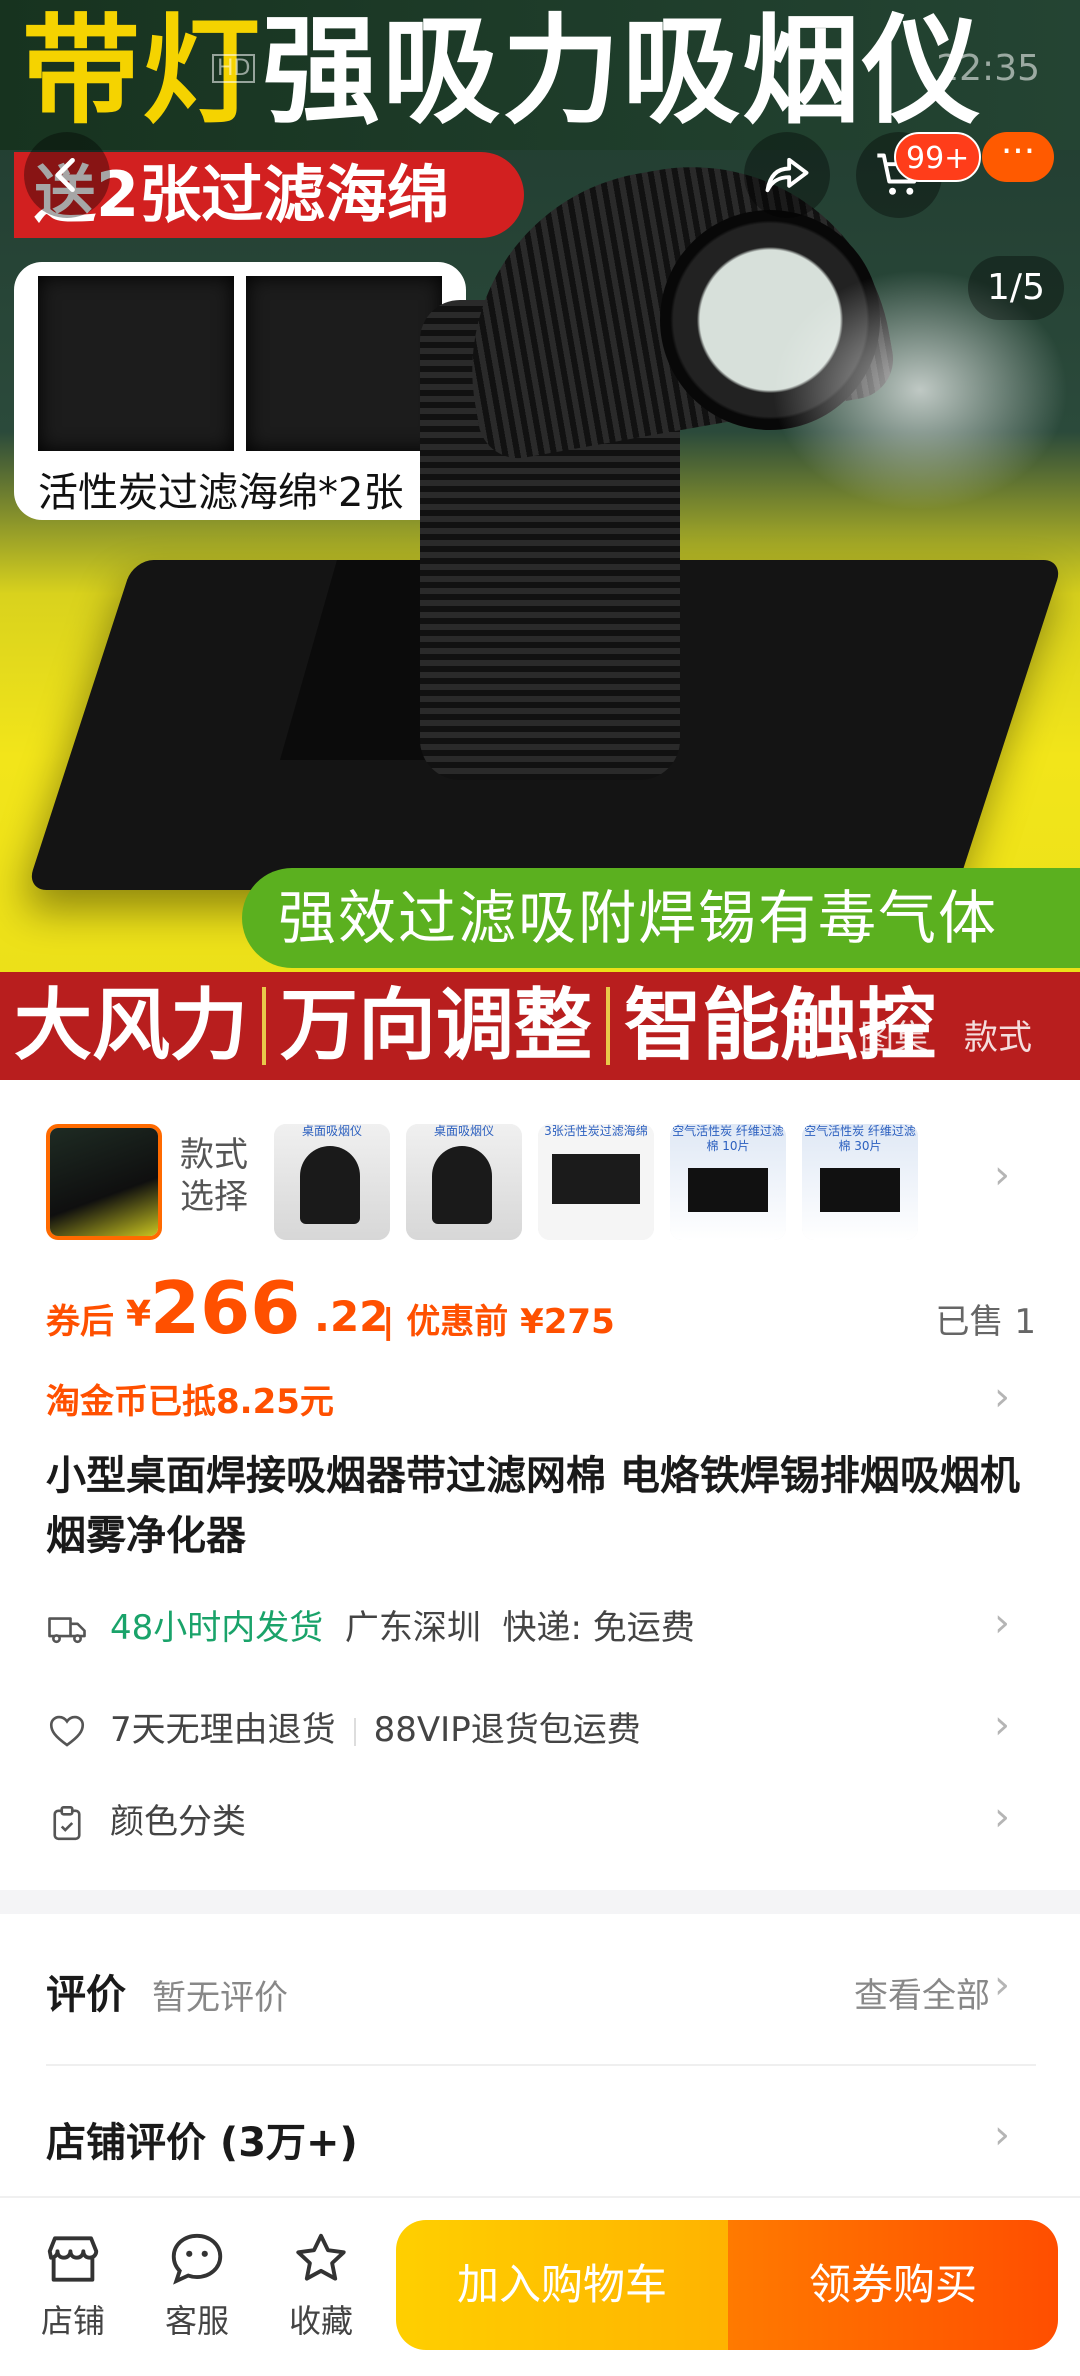  I want to click on return-policy: 7天无理由退货, so click(223, 1730).